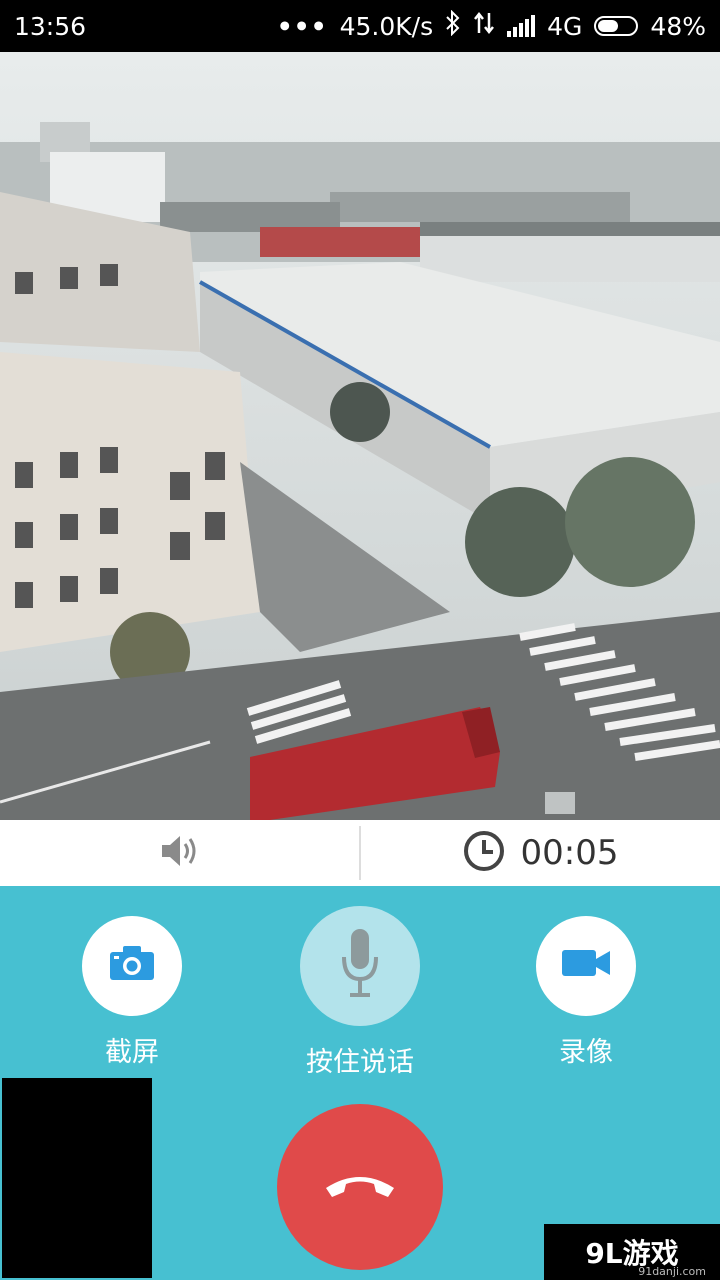 This screenshot has width=720, height=1280. What do you see at coordinates (360, 1062) in the screenshot?
I see `push-to-talk-label: 按住说话` at bounding box center [360, 1062].